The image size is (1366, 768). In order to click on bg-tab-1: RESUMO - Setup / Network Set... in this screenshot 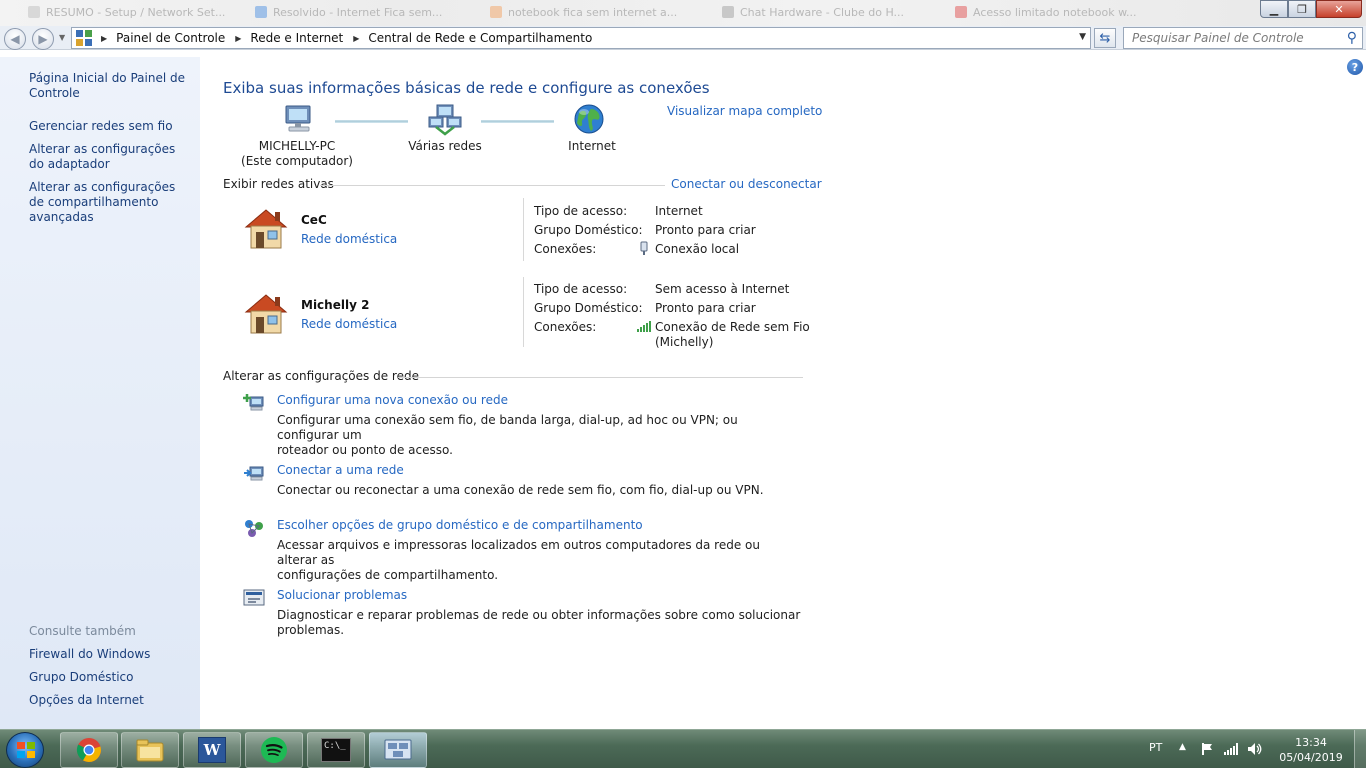, I will do `click(128, 15)`.